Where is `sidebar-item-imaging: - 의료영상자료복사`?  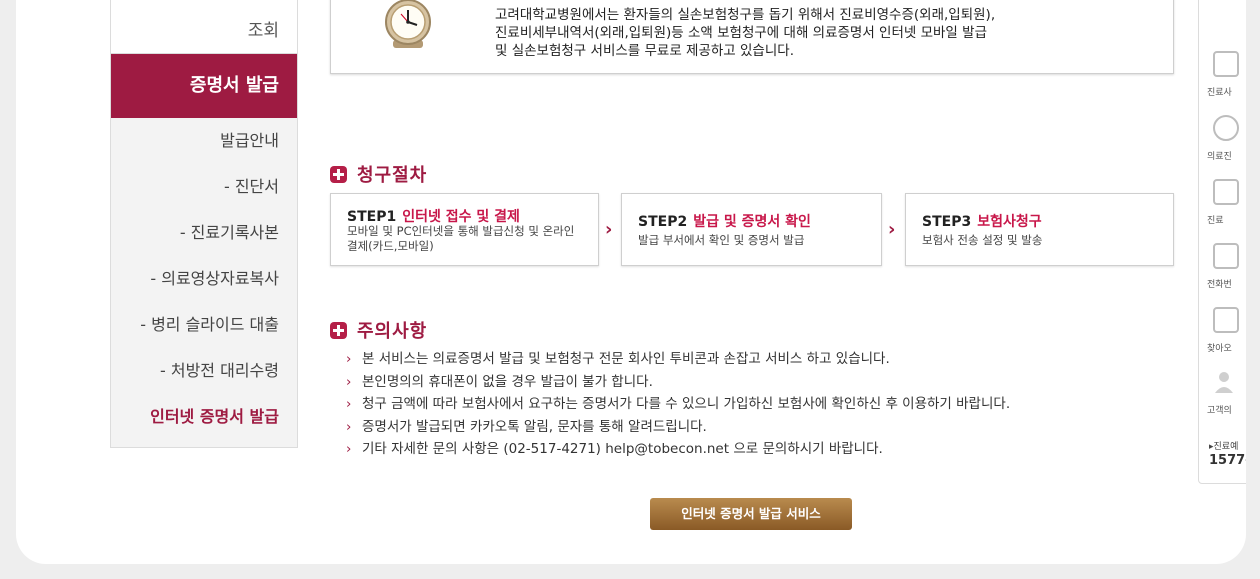
sidebar-item-imaging: - 의료영상자료복사 is located at coordinates (204, 279).